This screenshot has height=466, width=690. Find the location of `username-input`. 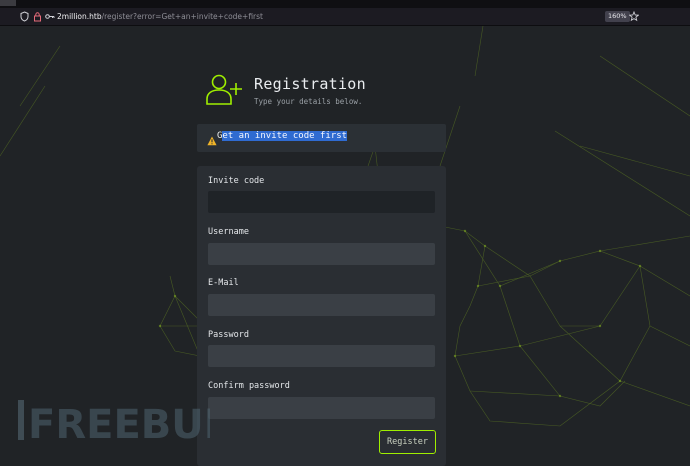

username-input is located at coordinates (321, 254).